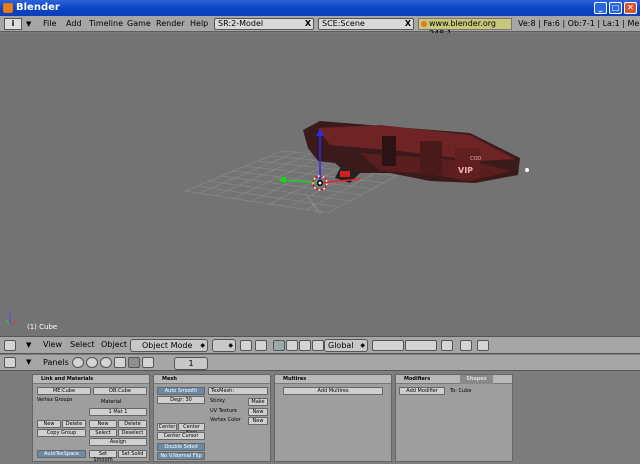 The image size is (640, 464). Describe the element at coordinates (212, 379) in the screenshot. I see `panel-mesh-title: Mesh` at that location.